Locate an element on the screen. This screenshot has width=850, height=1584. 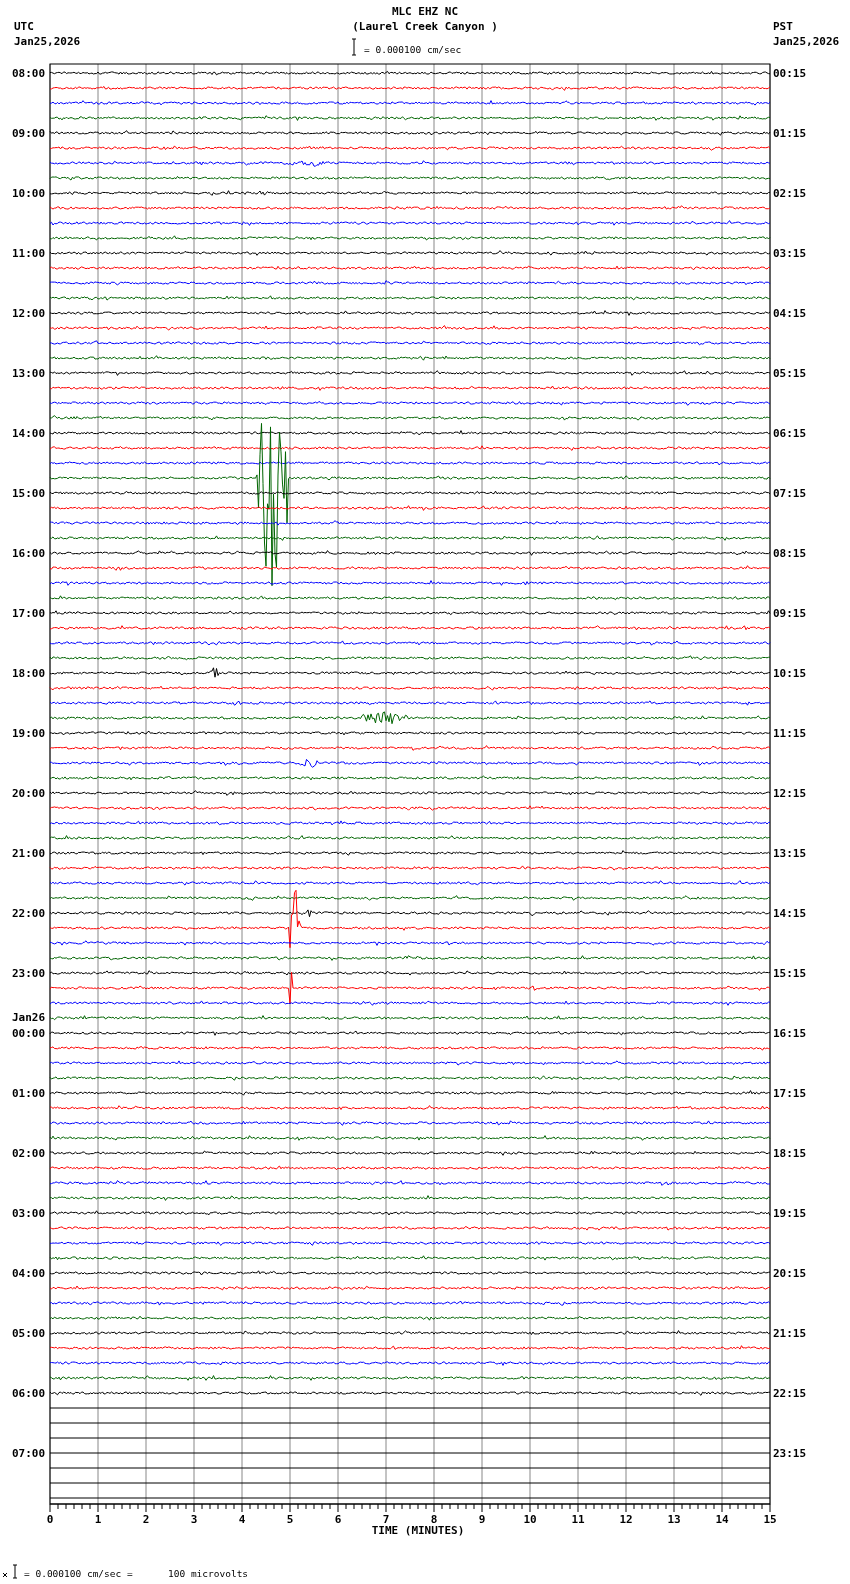
utc-label: UTC is located at coordinates (24, 26).